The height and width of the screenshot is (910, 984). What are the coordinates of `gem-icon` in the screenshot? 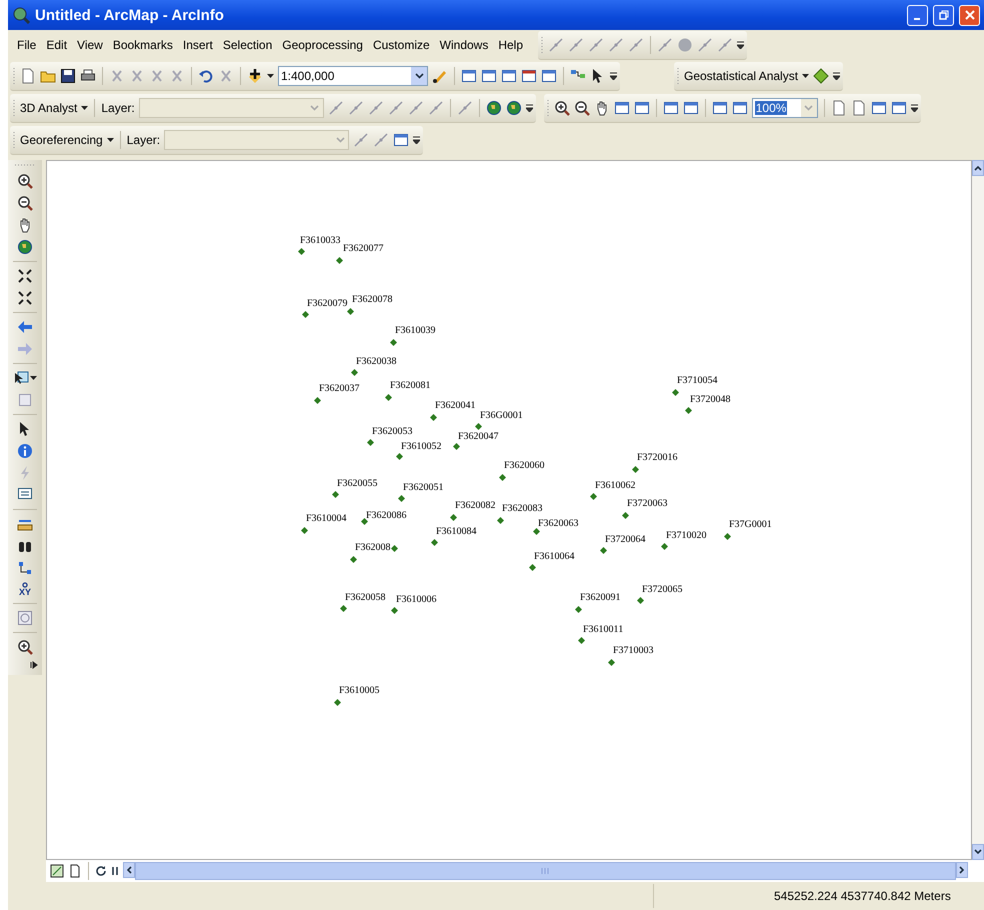 It's located at (821, 76).